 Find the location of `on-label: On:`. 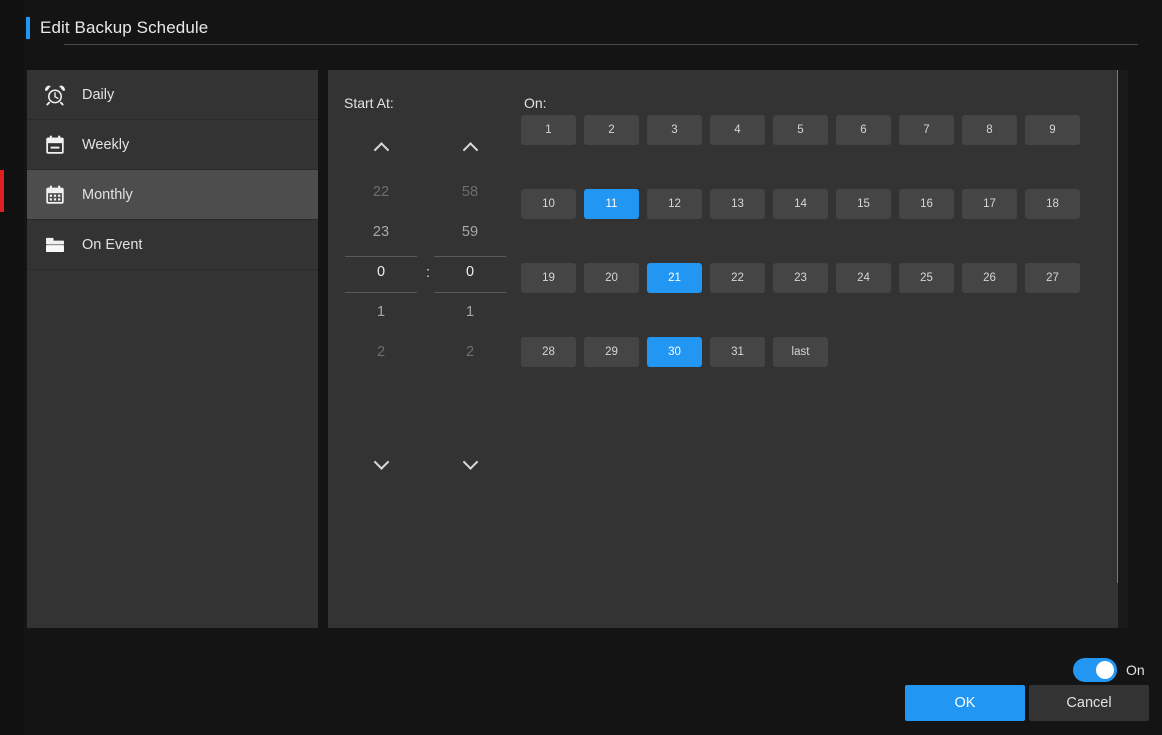

on-label: On: is located at coordinates (535, 103).